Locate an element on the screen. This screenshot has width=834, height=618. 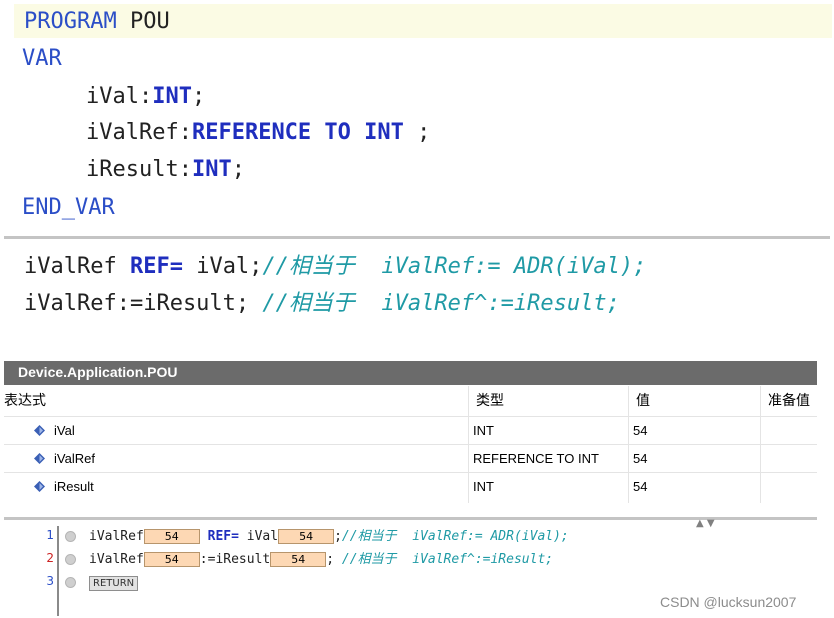
monitor-ident: :=iResult is located at coordinates (235, 559).